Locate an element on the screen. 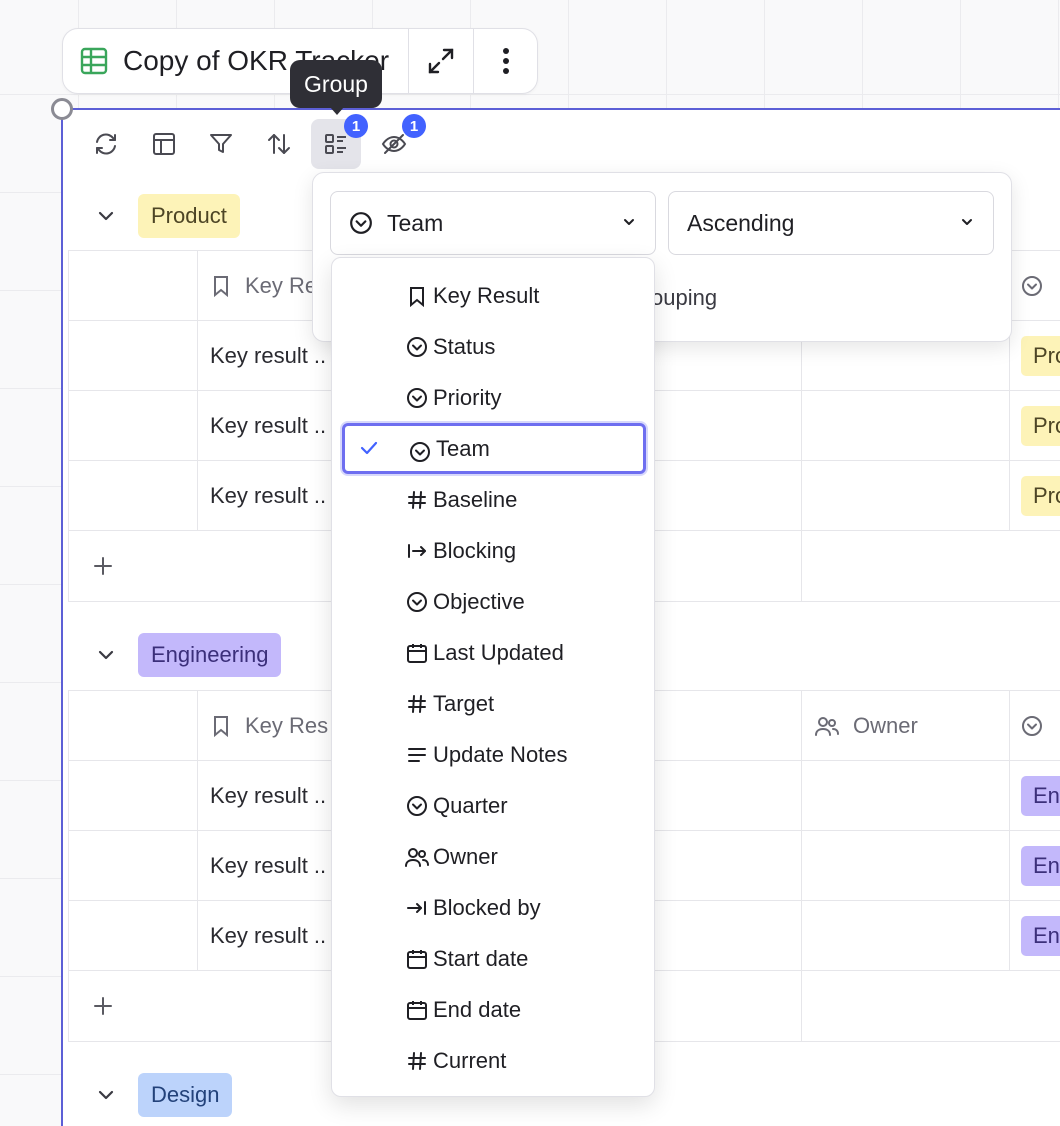 The image size is (1060, 1126). dropdown-item-status: Status is located at coordinates (494, 346).